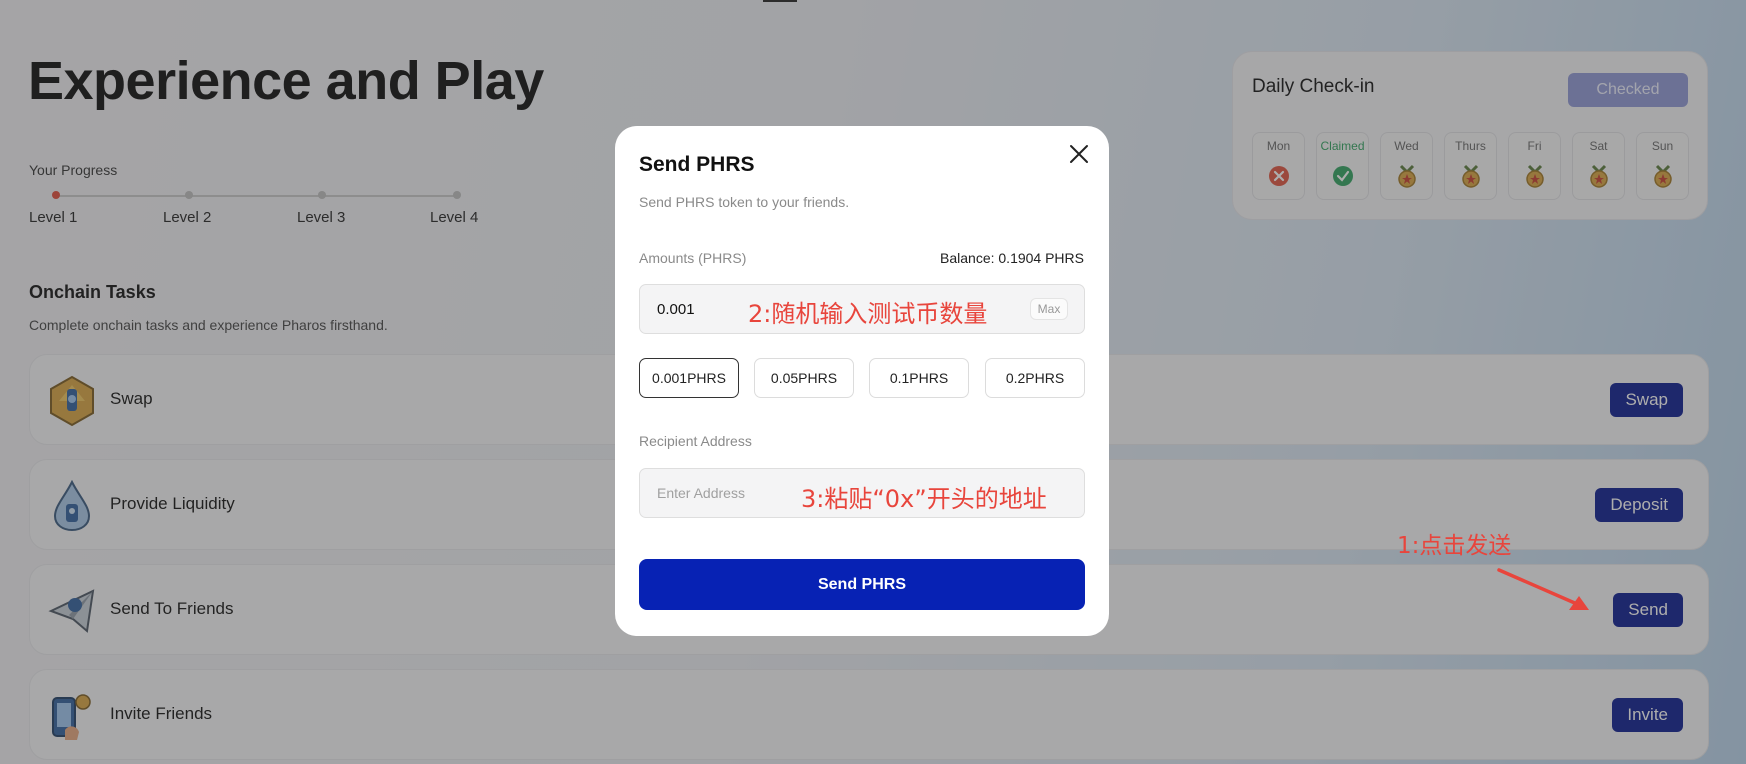 Image resolution: width=1746 pixels, height=764 pixels. Describe the element at coordinates (1543, 589) in the screenshot. I see `annotation-arrow-icon` at that location.